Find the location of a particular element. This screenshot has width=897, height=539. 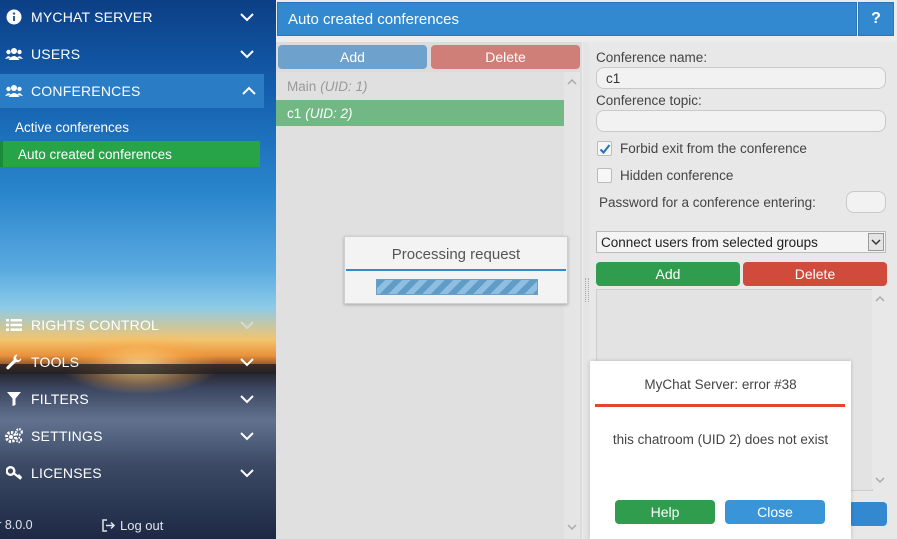

nav-label: RIGHTS CONTROL is located at coordinates (95, 325).